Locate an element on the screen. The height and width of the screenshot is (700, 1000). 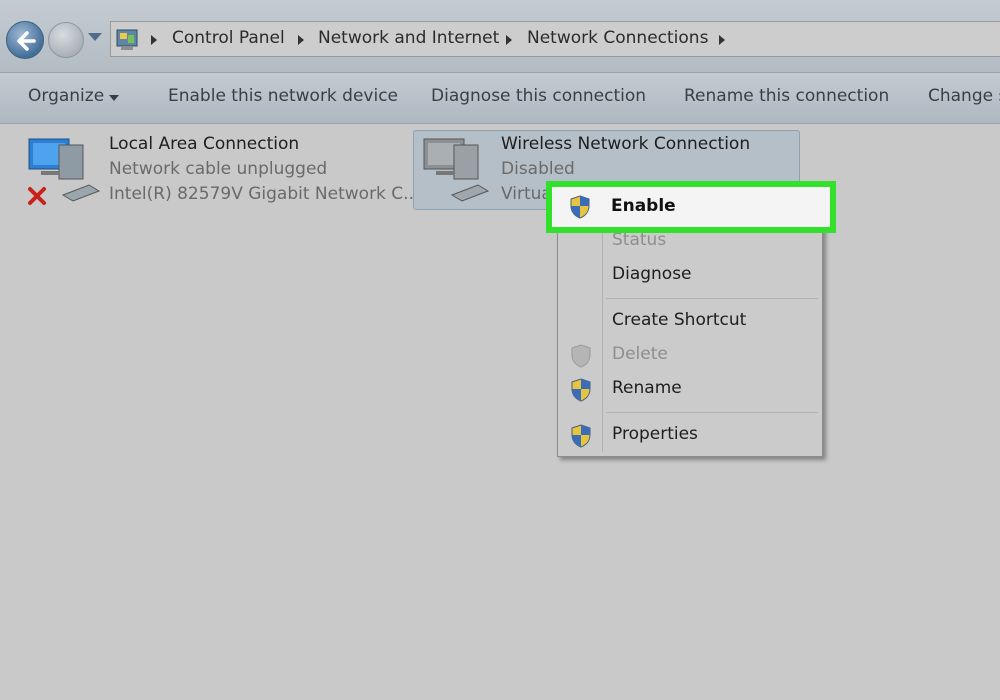
connection-status: Disabled is located at coordinates (538, 169).